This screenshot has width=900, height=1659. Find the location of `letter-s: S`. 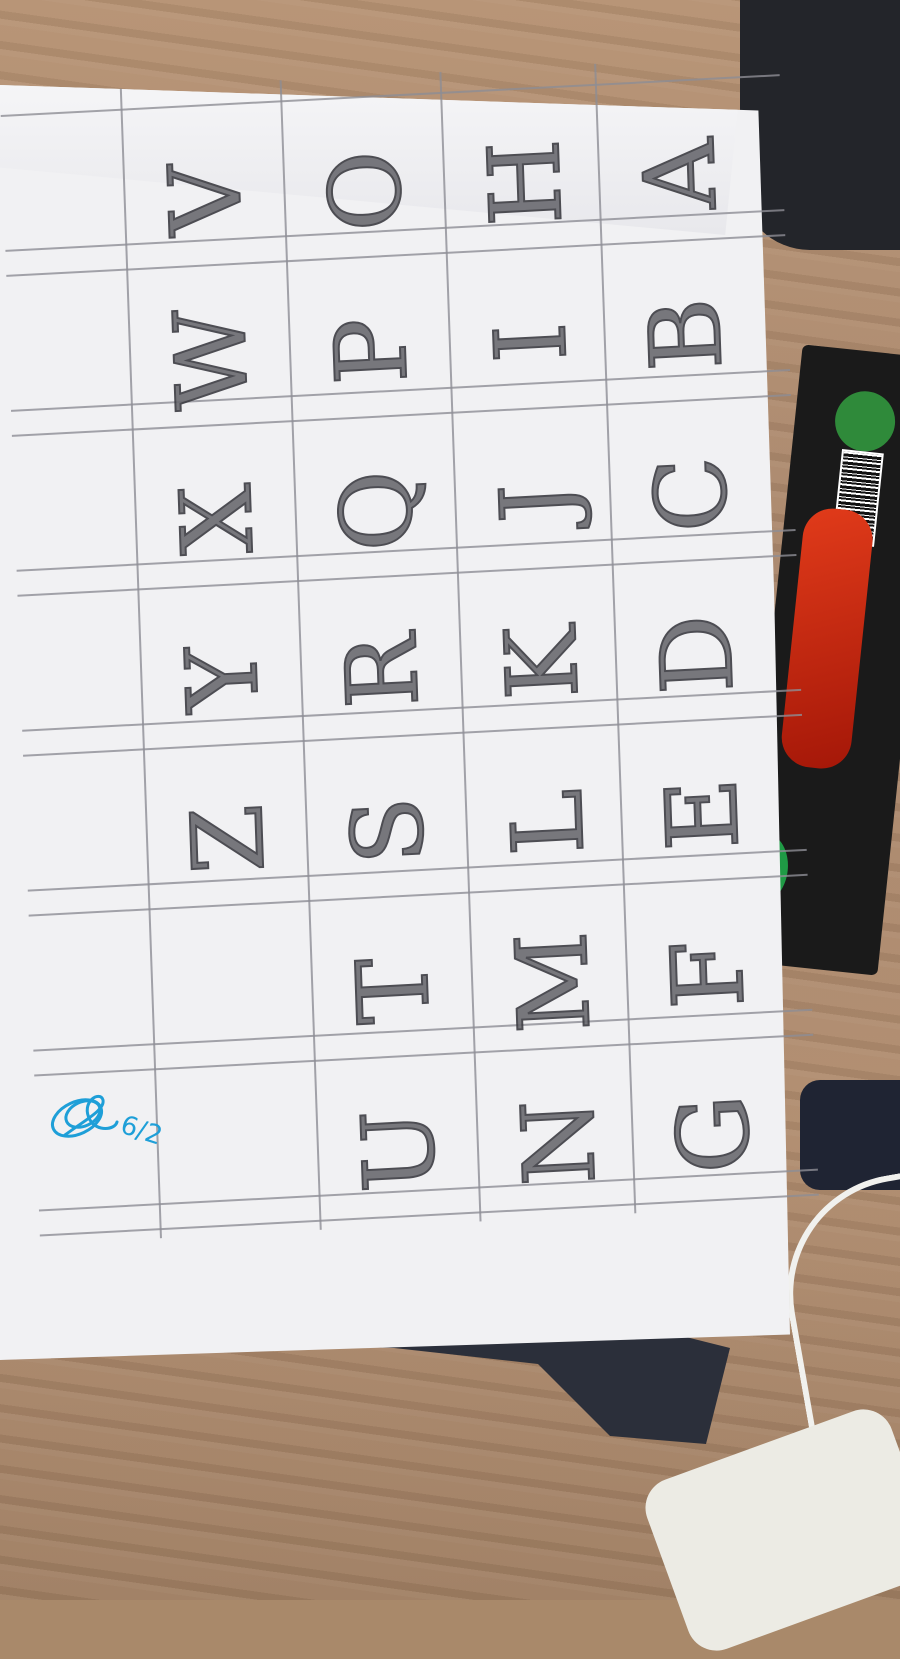

letter-s: S is located at coordinates (388, 830).